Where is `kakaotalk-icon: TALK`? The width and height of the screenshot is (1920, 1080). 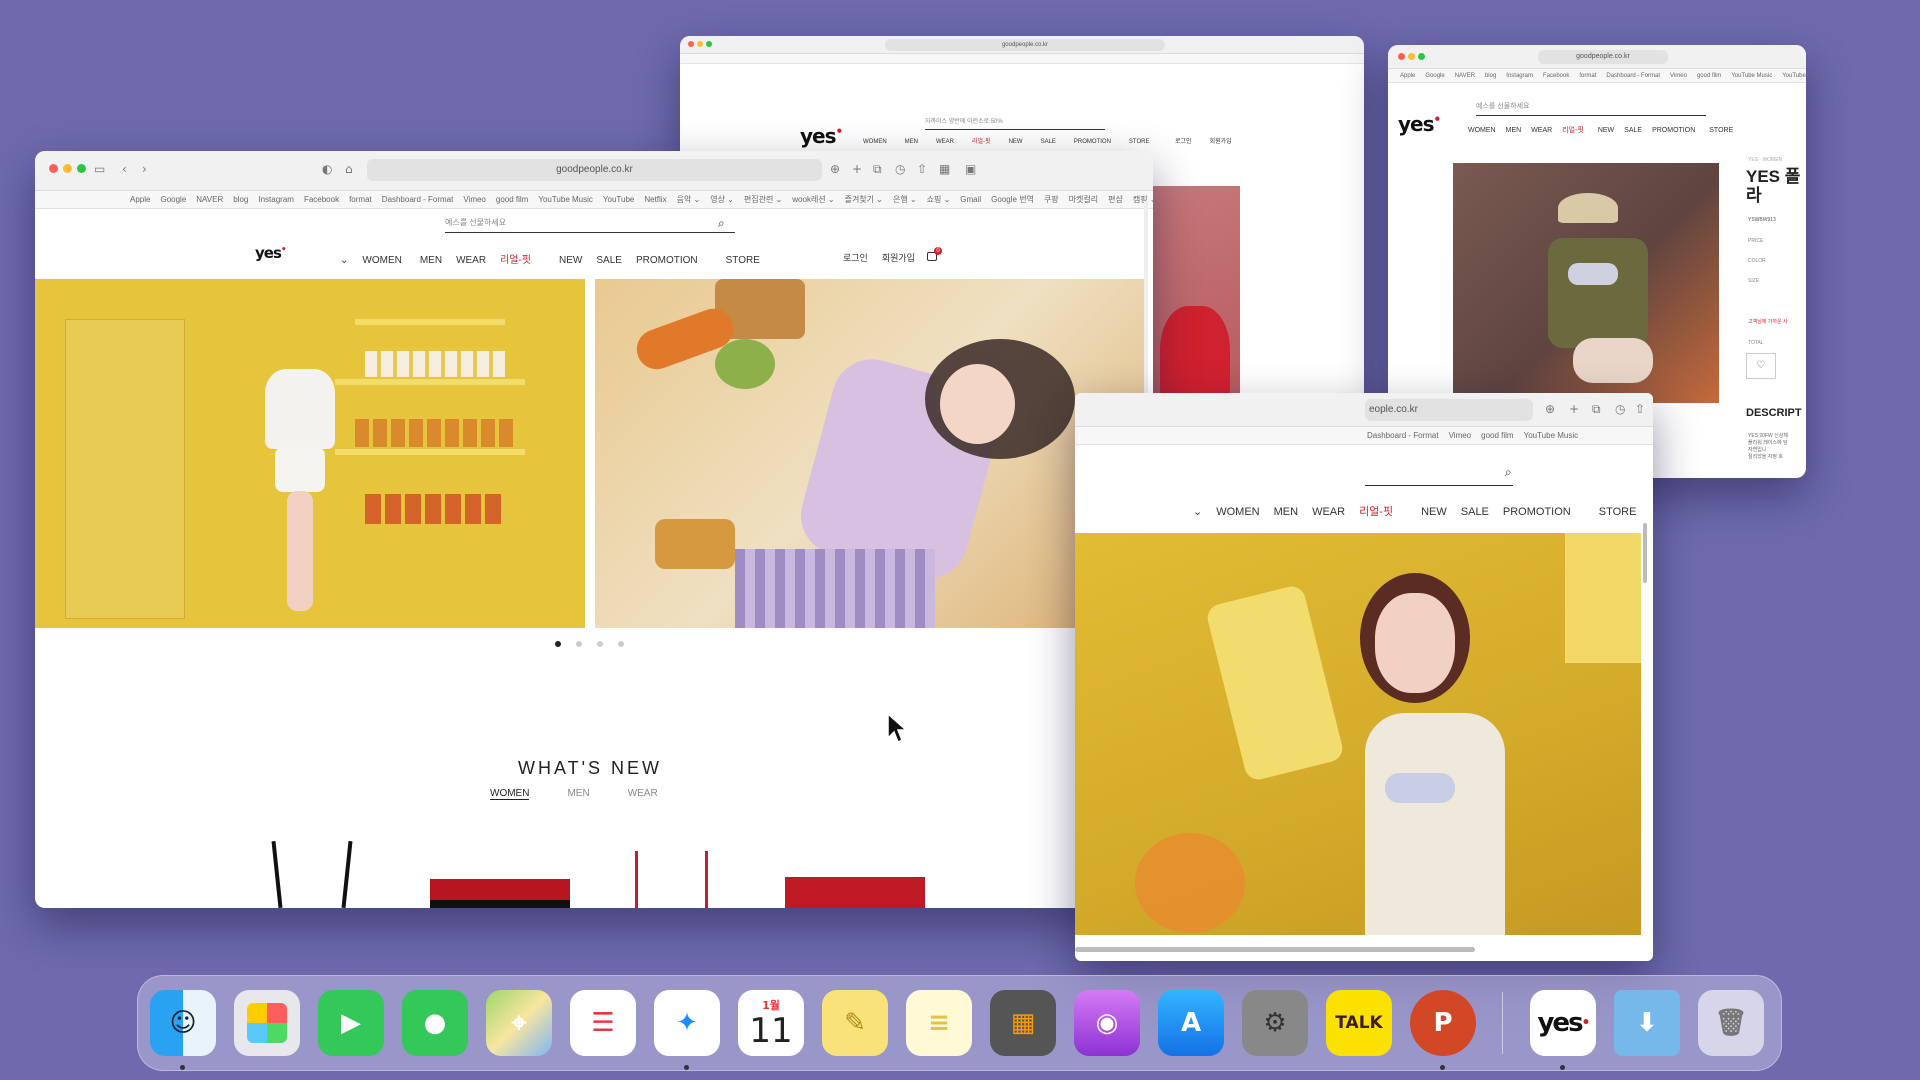
kakaotalk-icon: TALK is located at coordinates (1359, 1023).